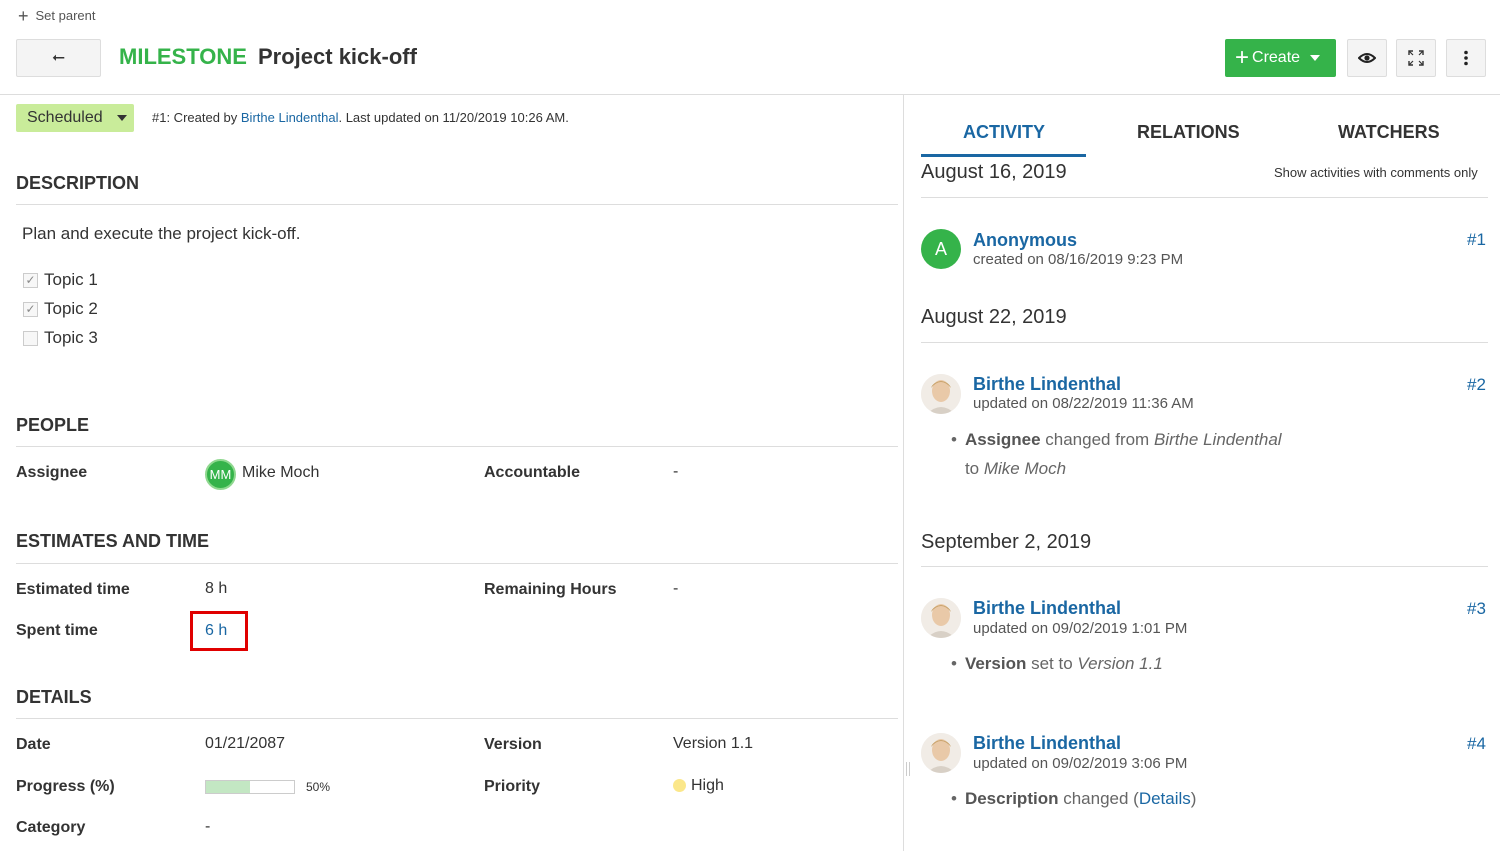 The height and width of the screenshot is (851, 1500). Describe the element at coordinates (71, 337) in the screenshot. I see `topic-label: Topic 3` at that location.